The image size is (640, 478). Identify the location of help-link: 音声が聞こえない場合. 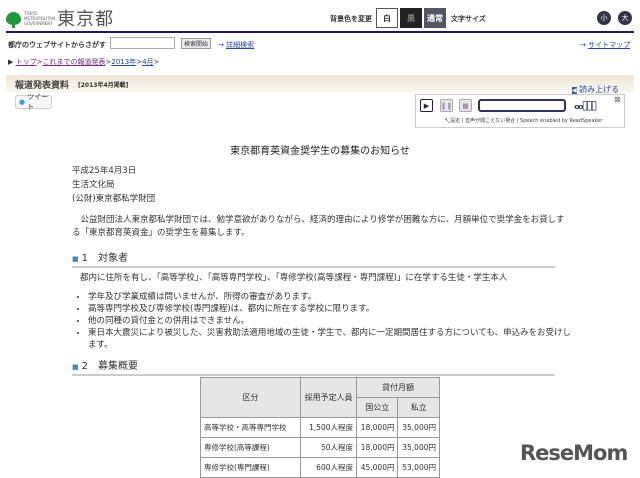
(490, 121).